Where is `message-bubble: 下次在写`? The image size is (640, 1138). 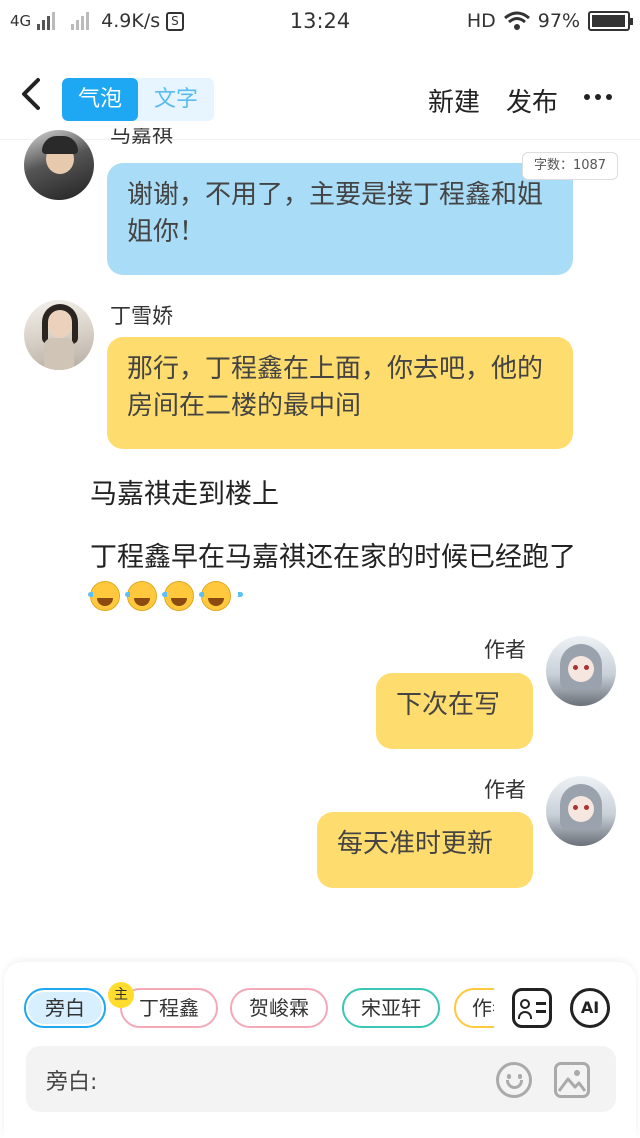 message-bubble: 下次在写 is located at coordinates (454, 711).